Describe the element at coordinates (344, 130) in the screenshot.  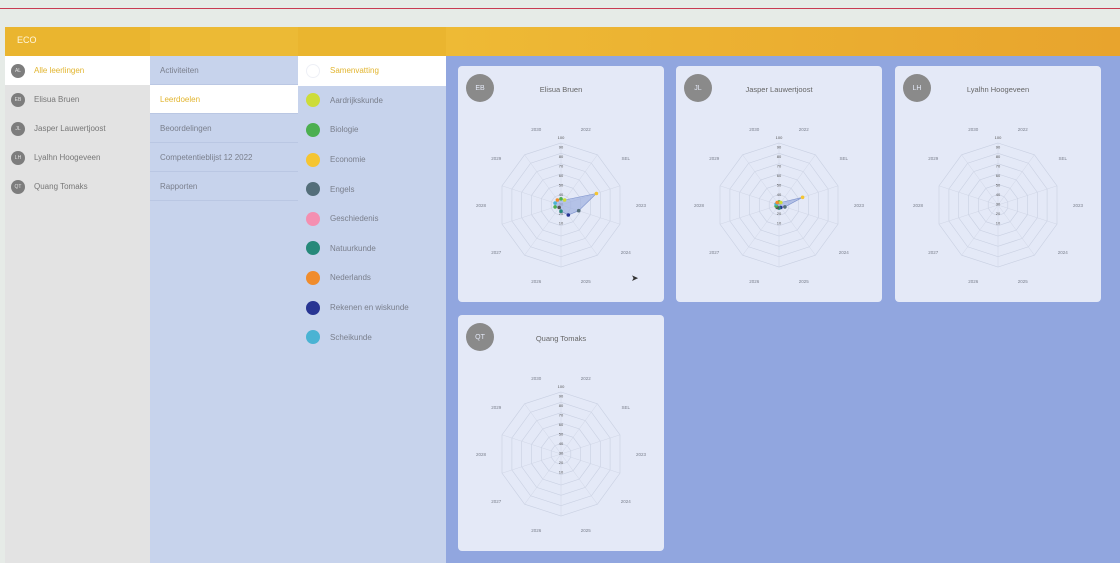
I see `subject-label: Biologie` at that location.